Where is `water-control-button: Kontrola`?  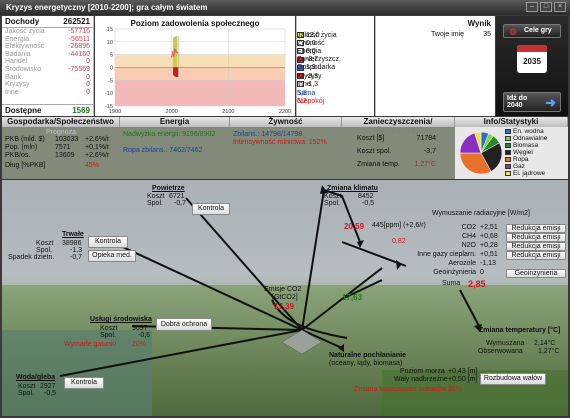
water-control-button: Kontrola is located at coordinates (84, 383).